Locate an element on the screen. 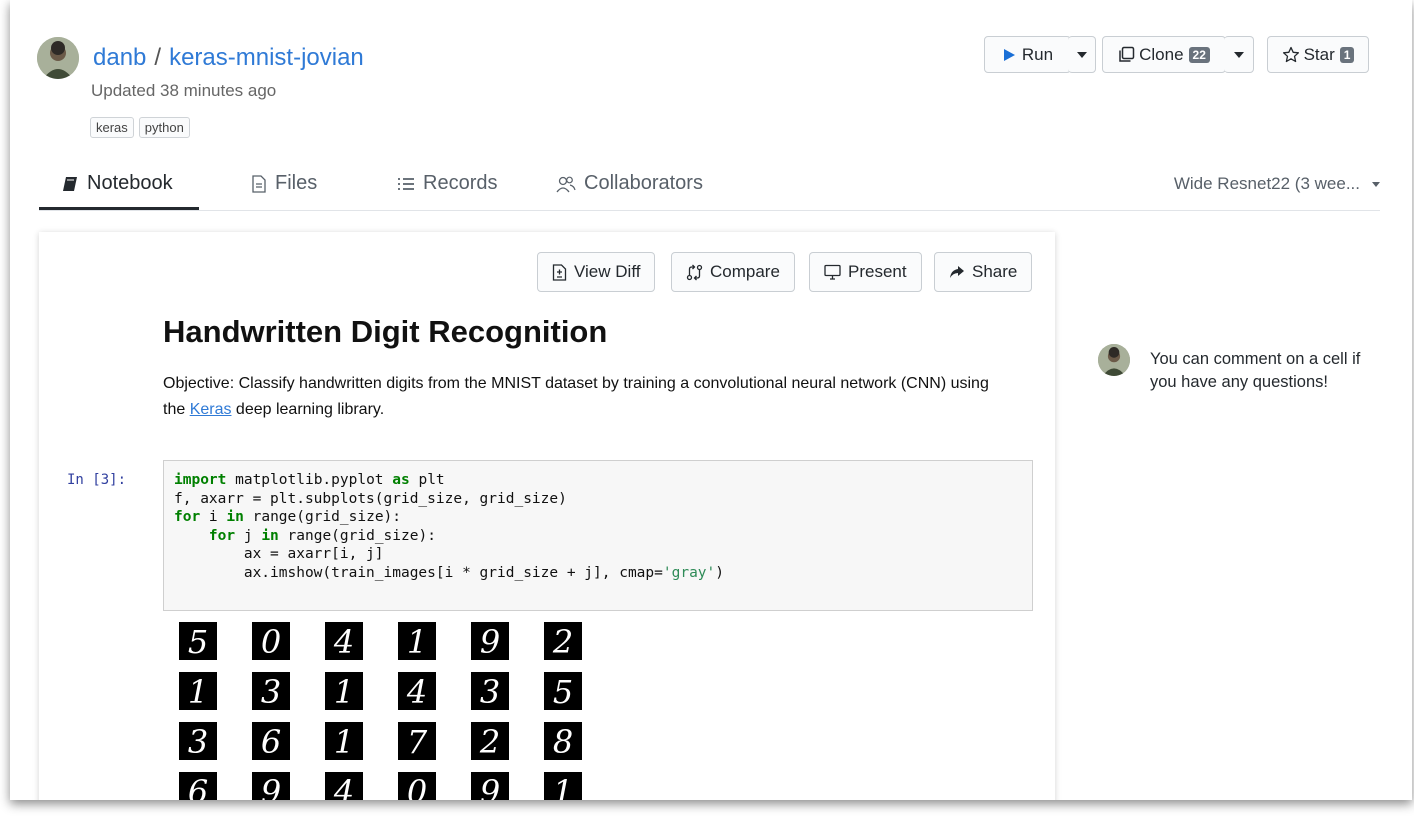 The height and width of the screenshot is (818, 1414). tag-python: python is located at coordinates (164, 127).